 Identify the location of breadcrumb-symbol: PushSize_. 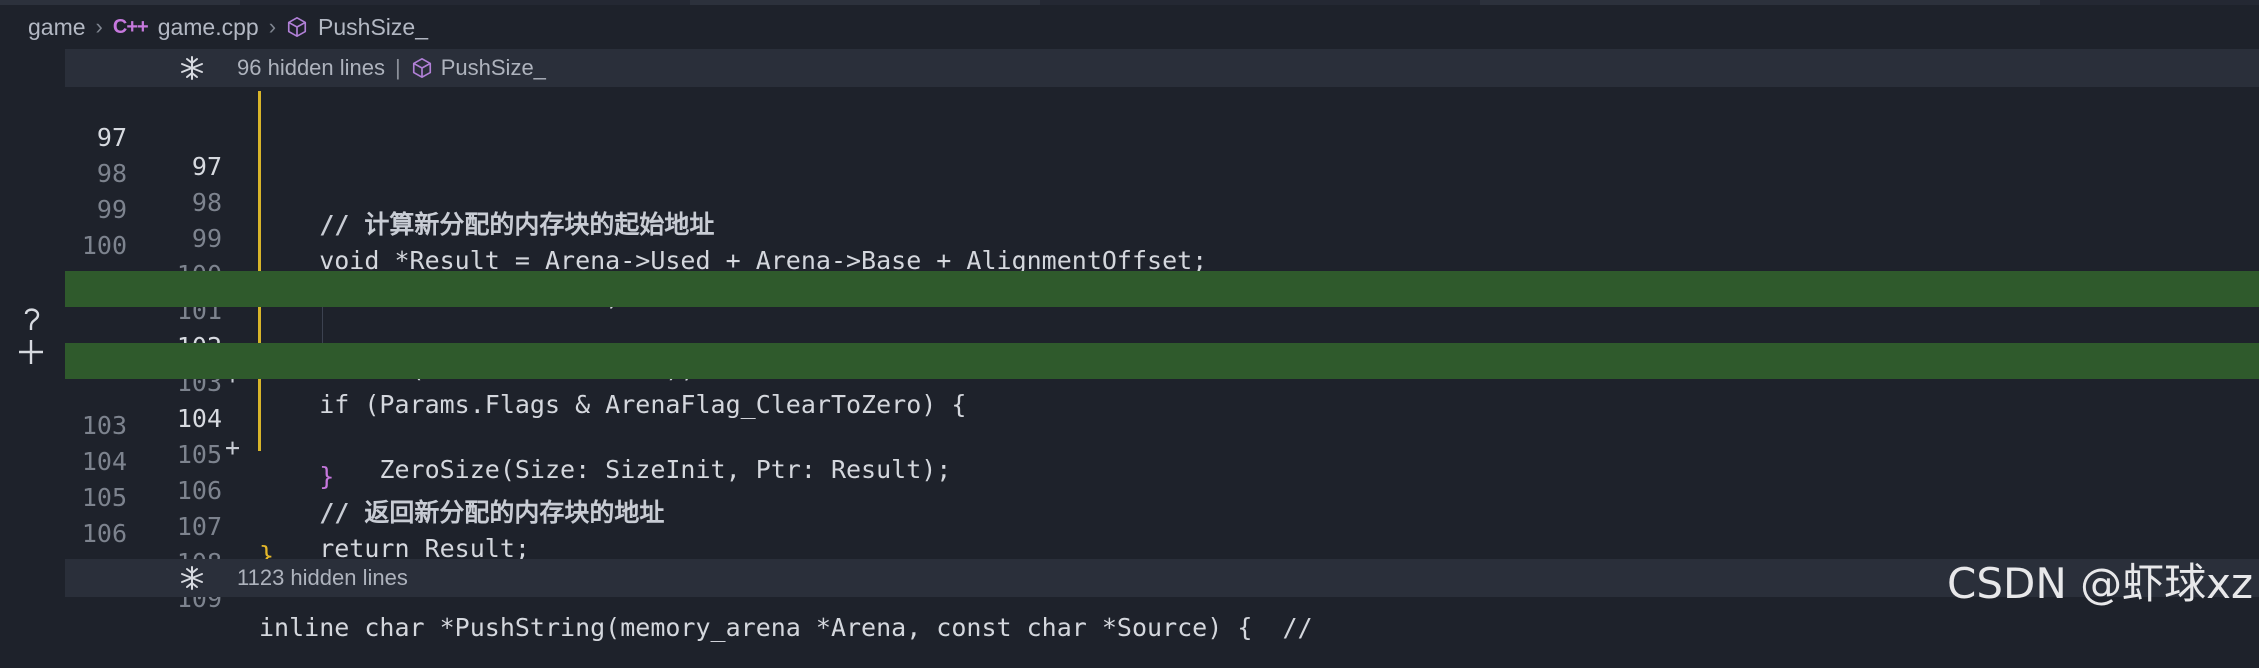
(373, 27).